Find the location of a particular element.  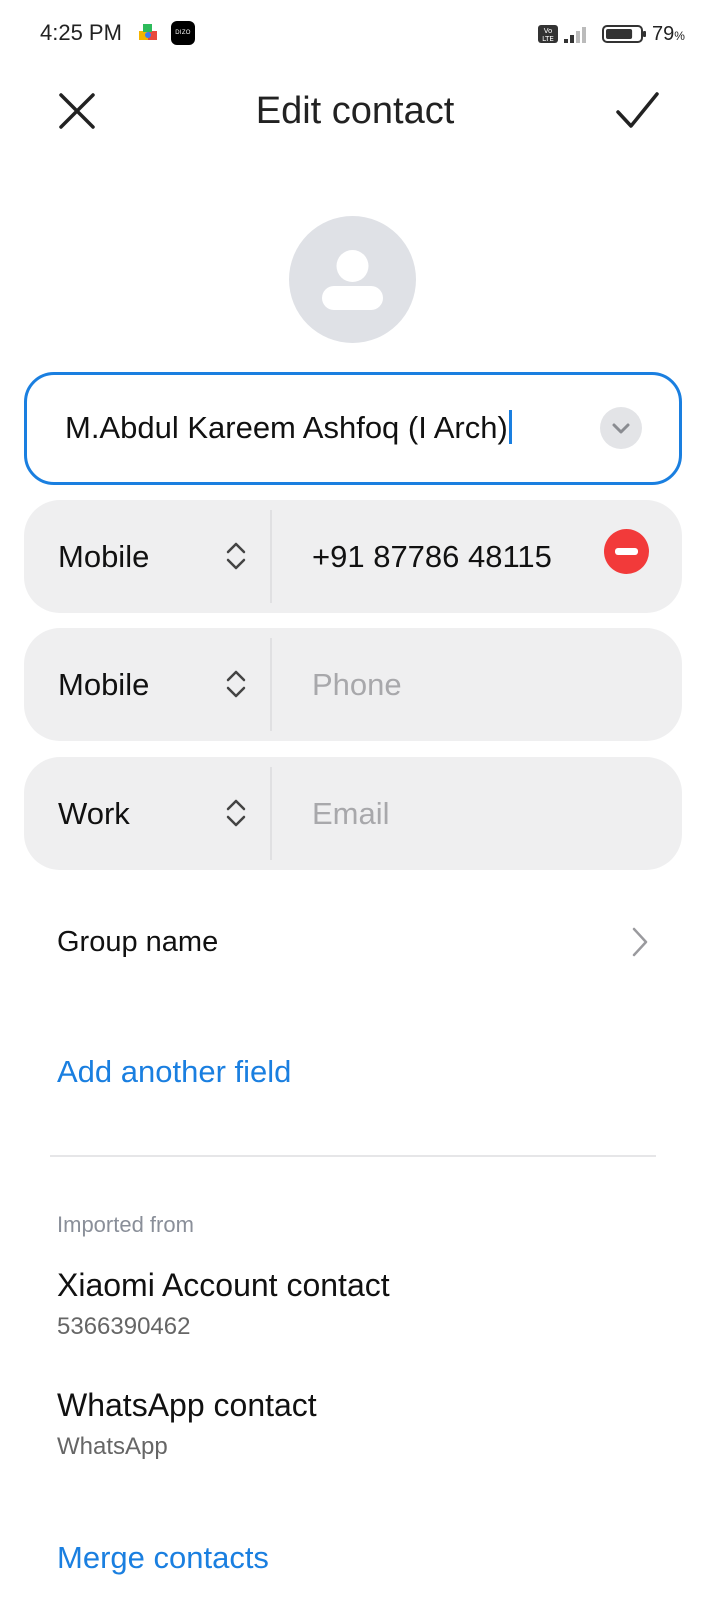

text-cursor is located at coordinates (510, 427).